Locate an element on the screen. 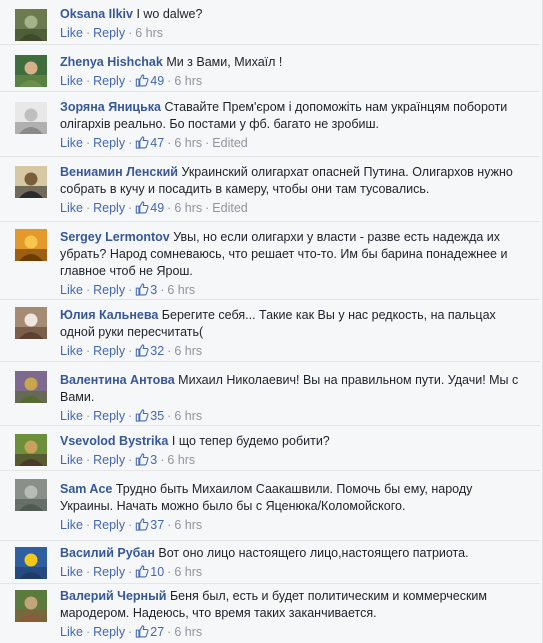  comment-actions: Like · Reply · 37 · 6 hrs is located at coordinates (294, 525).